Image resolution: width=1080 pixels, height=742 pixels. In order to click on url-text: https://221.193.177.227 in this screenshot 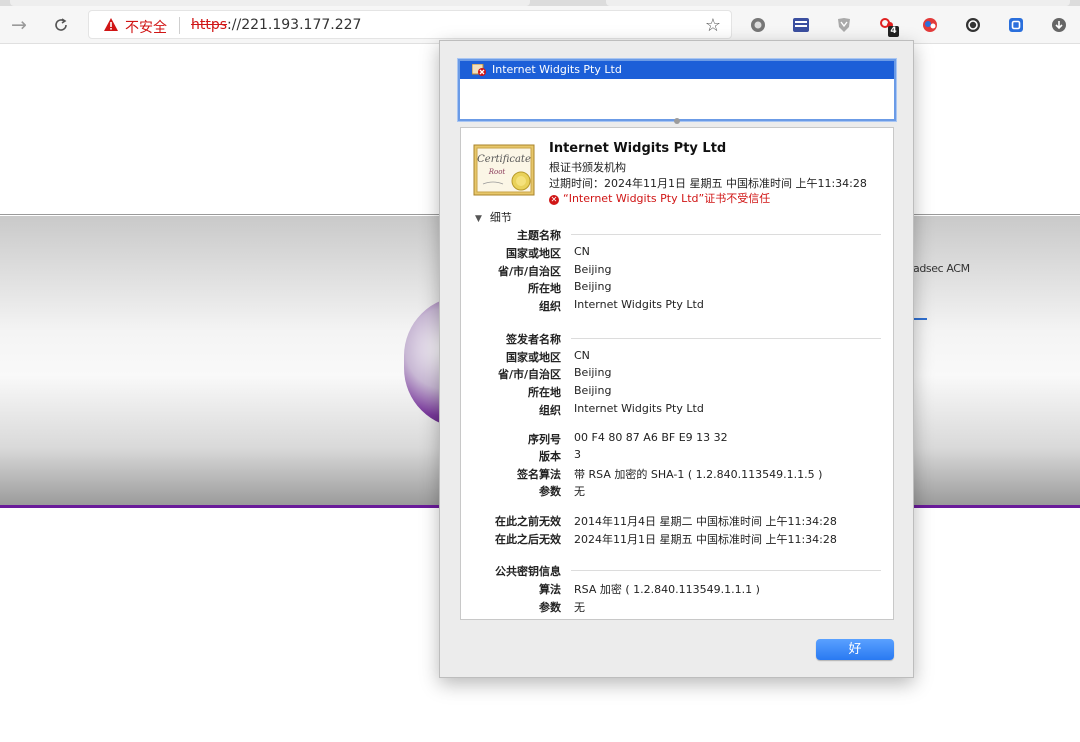, I will do `click(276, 25)`.